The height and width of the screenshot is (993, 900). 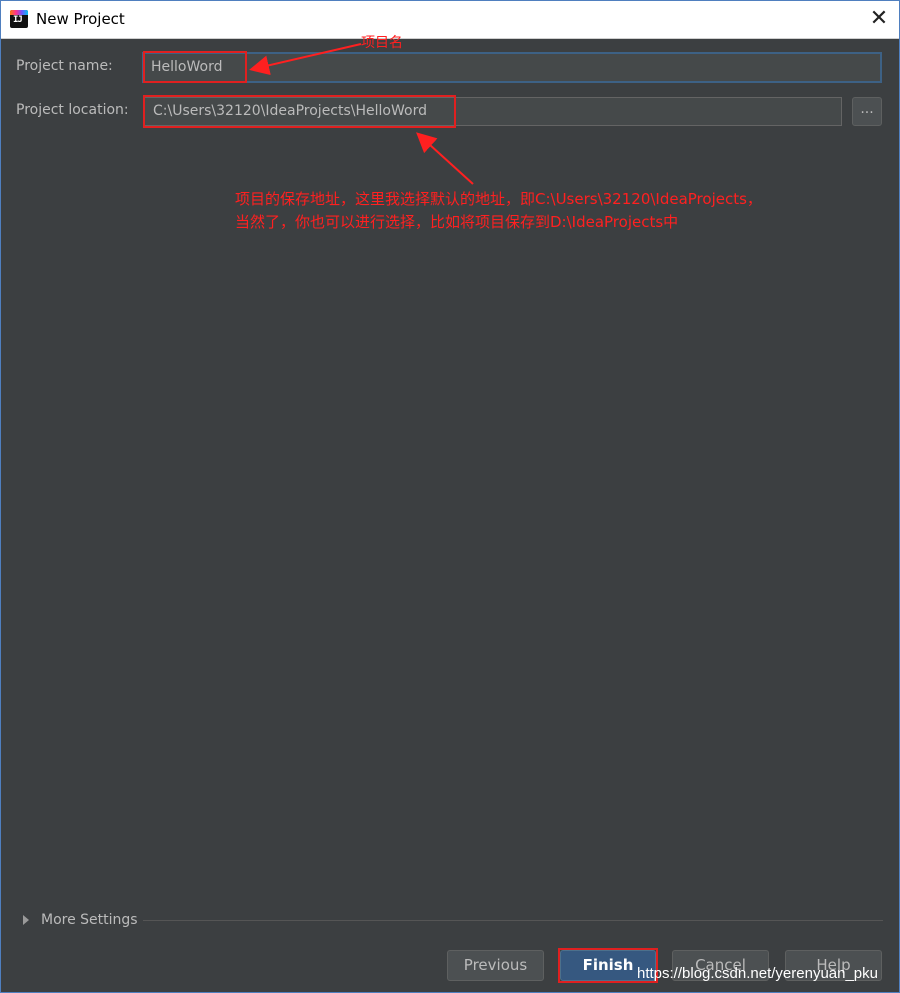 What do you see at coordinates (495, 965) in the screenshot?
I see `previous-button: Previous` at bounding box center [495, 965].